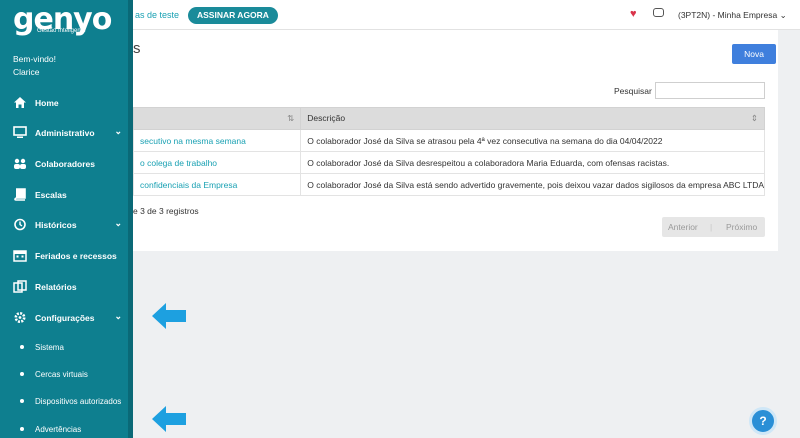 The width and height of the screenshot is (800, 438). I want to click on sidebar-item-label: Administrativo, so click(65, 133).